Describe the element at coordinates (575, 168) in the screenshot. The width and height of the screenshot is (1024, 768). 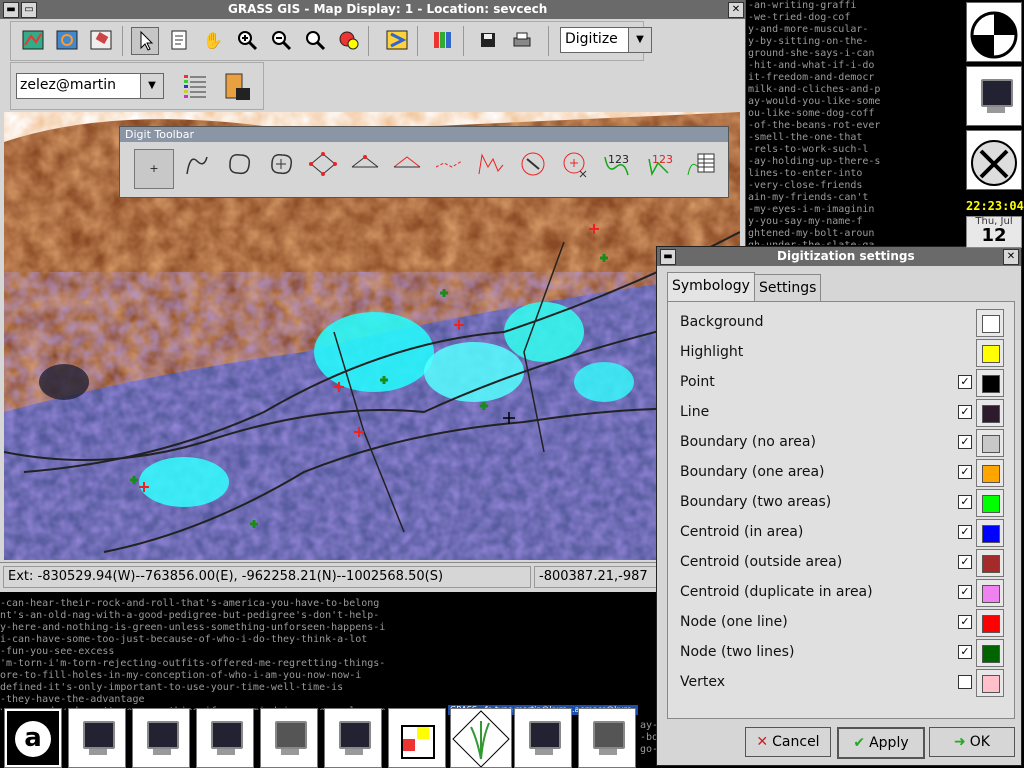
I see `split-line-icon` at that location.